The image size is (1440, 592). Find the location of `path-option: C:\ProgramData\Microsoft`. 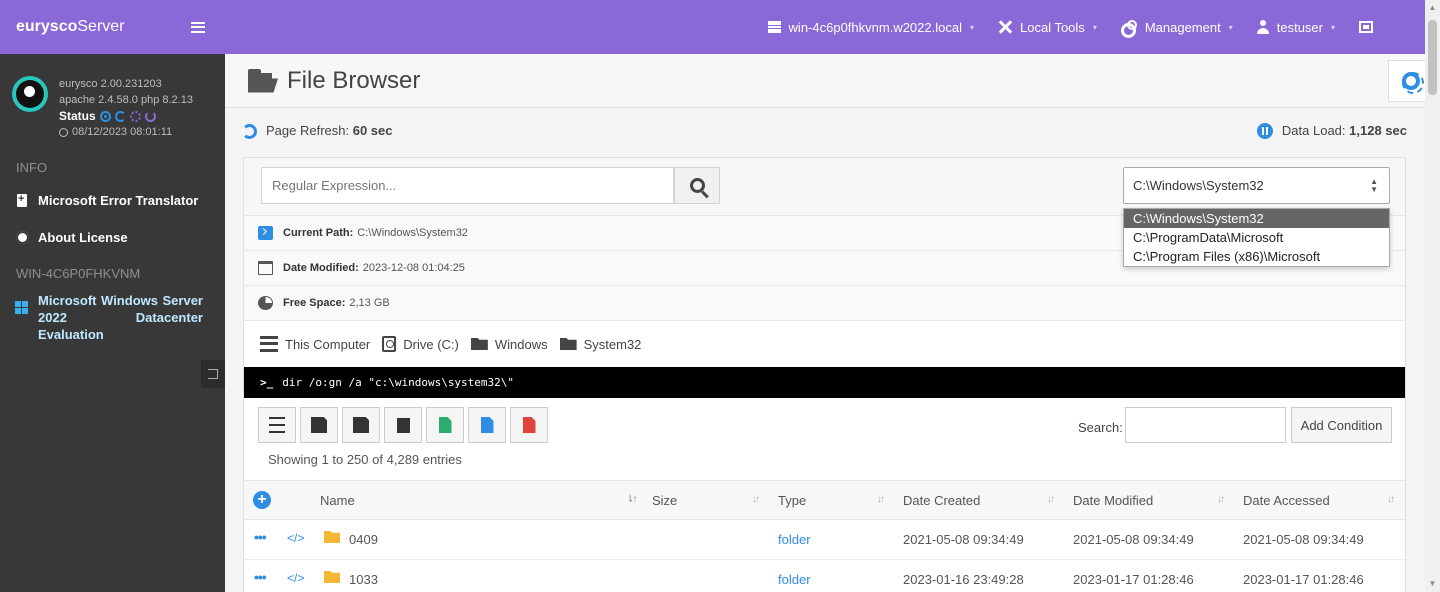

path-option: C:\ProgramData\Microsoft is located at coordinates (1256, 237).